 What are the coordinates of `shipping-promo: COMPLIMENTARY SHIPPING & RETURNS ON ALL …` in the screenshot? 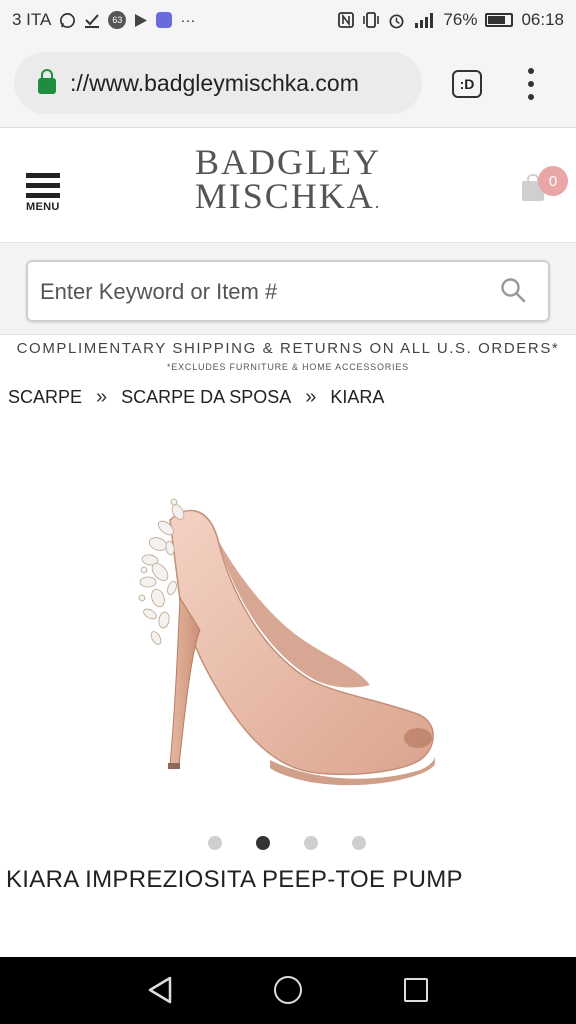 It's located at (288, 356).